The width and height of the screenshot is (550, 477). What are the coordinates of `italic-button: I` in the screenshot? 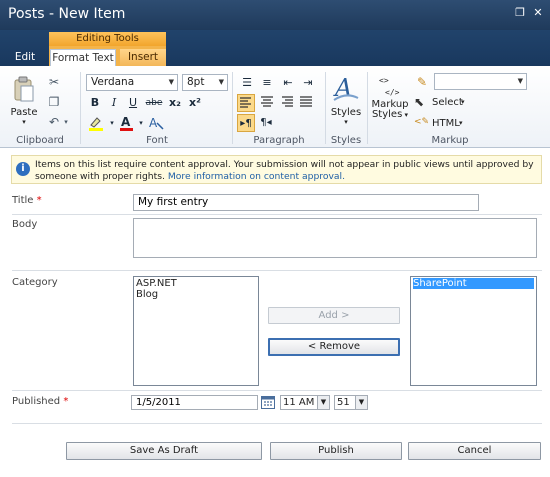 It's located at (114, 103).